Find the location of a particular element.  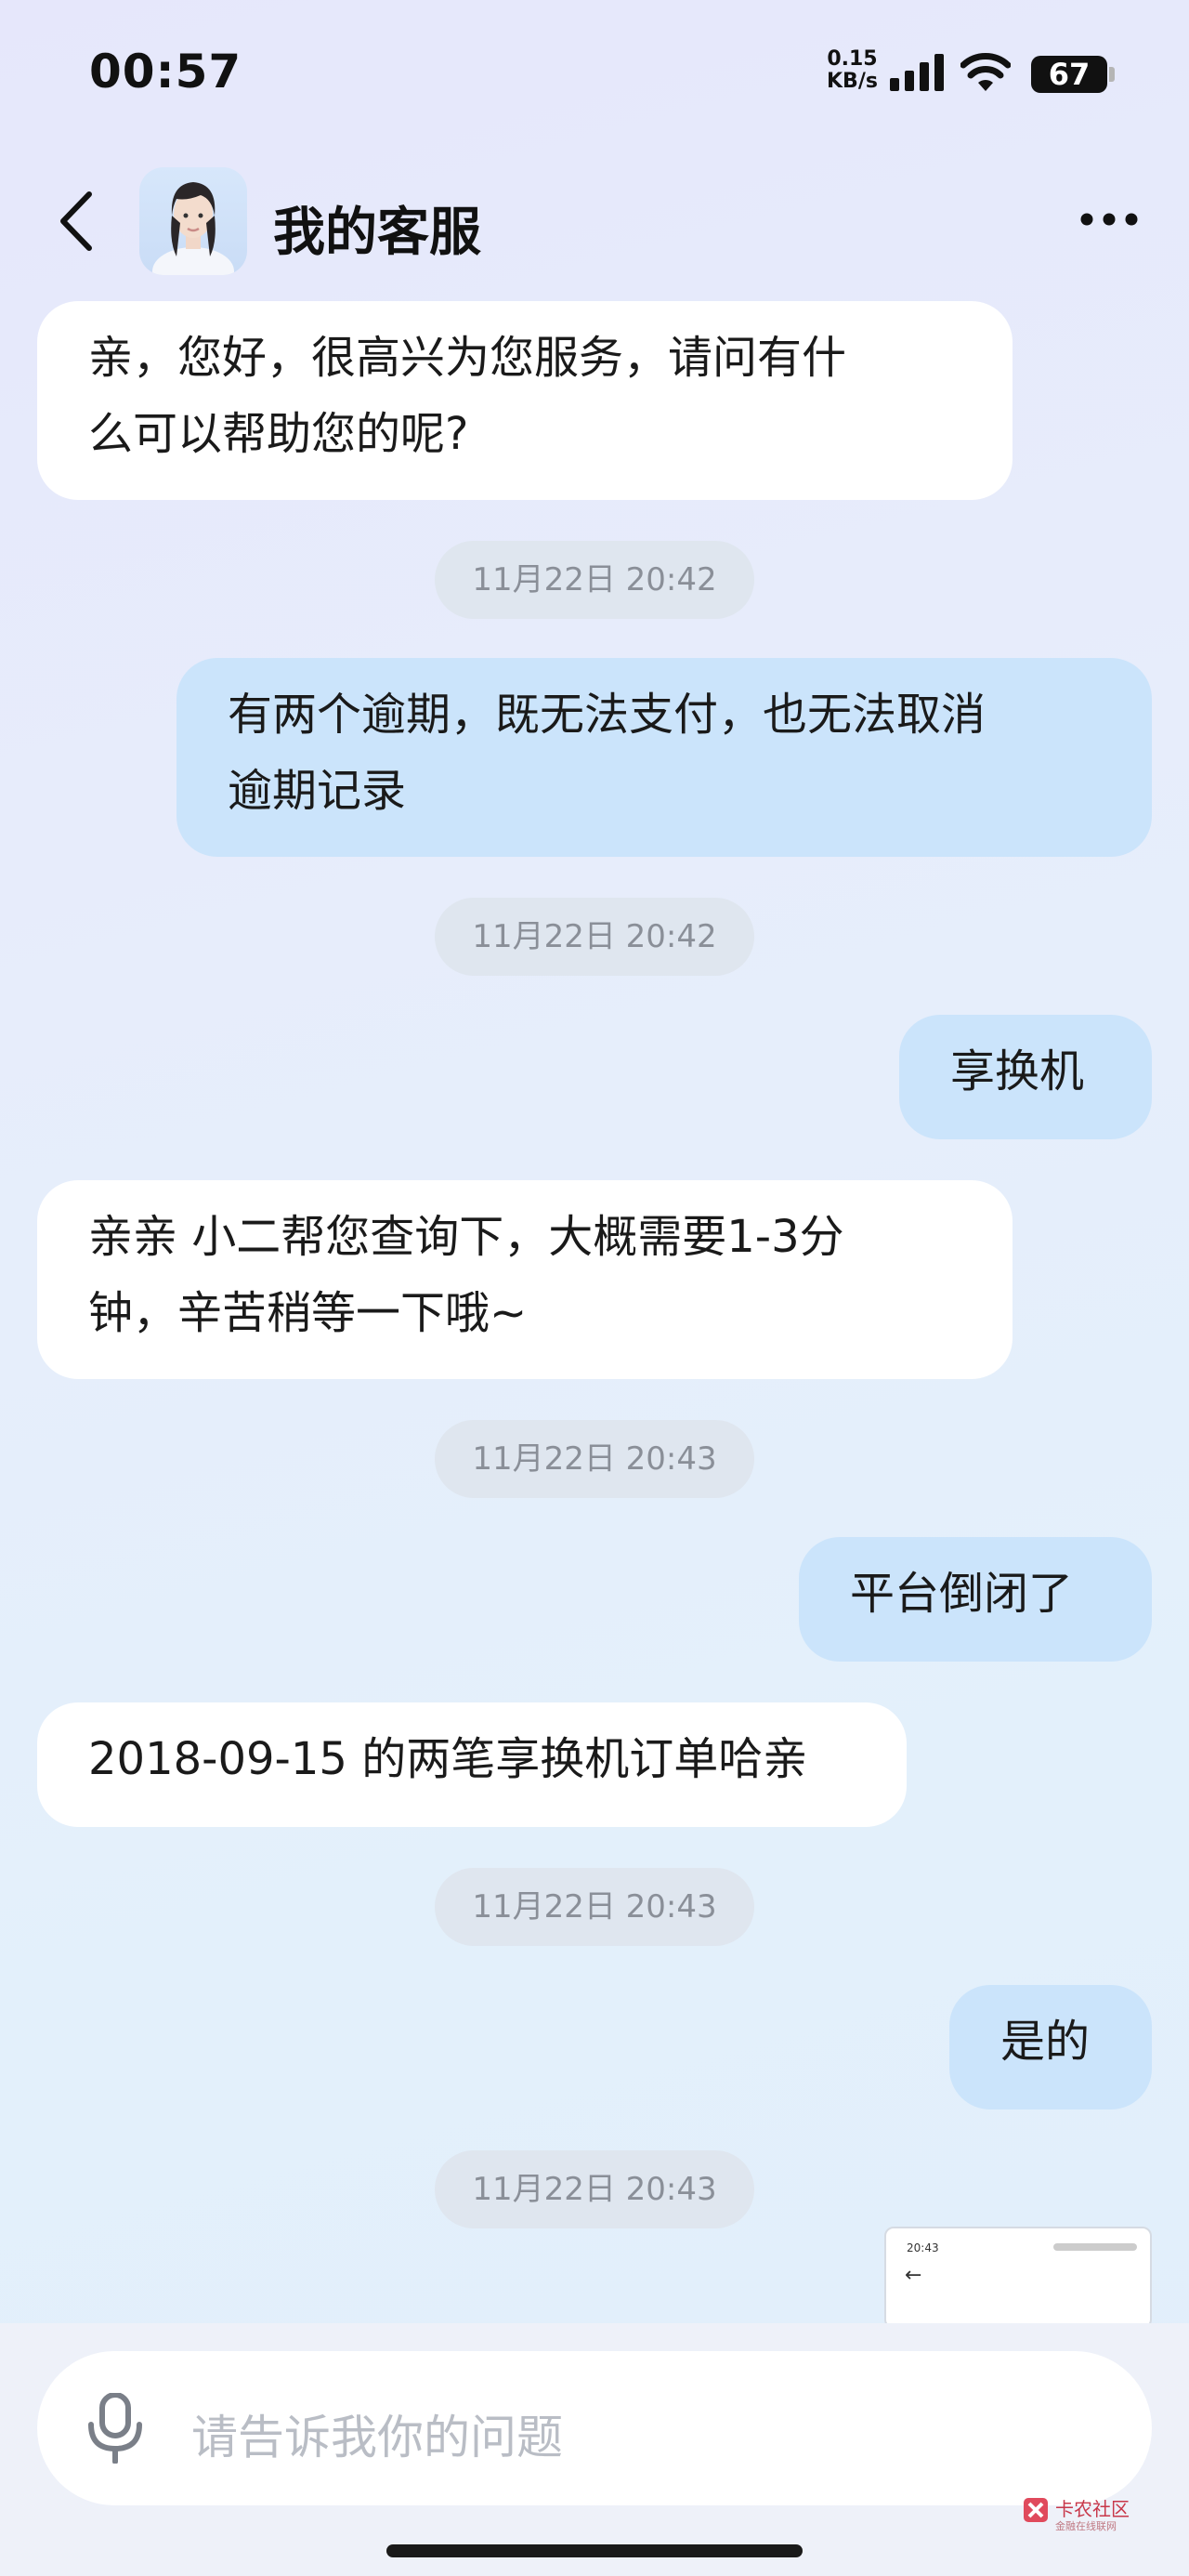

thumbnail-time: 20:43 is located at coordinates (923, 2247).